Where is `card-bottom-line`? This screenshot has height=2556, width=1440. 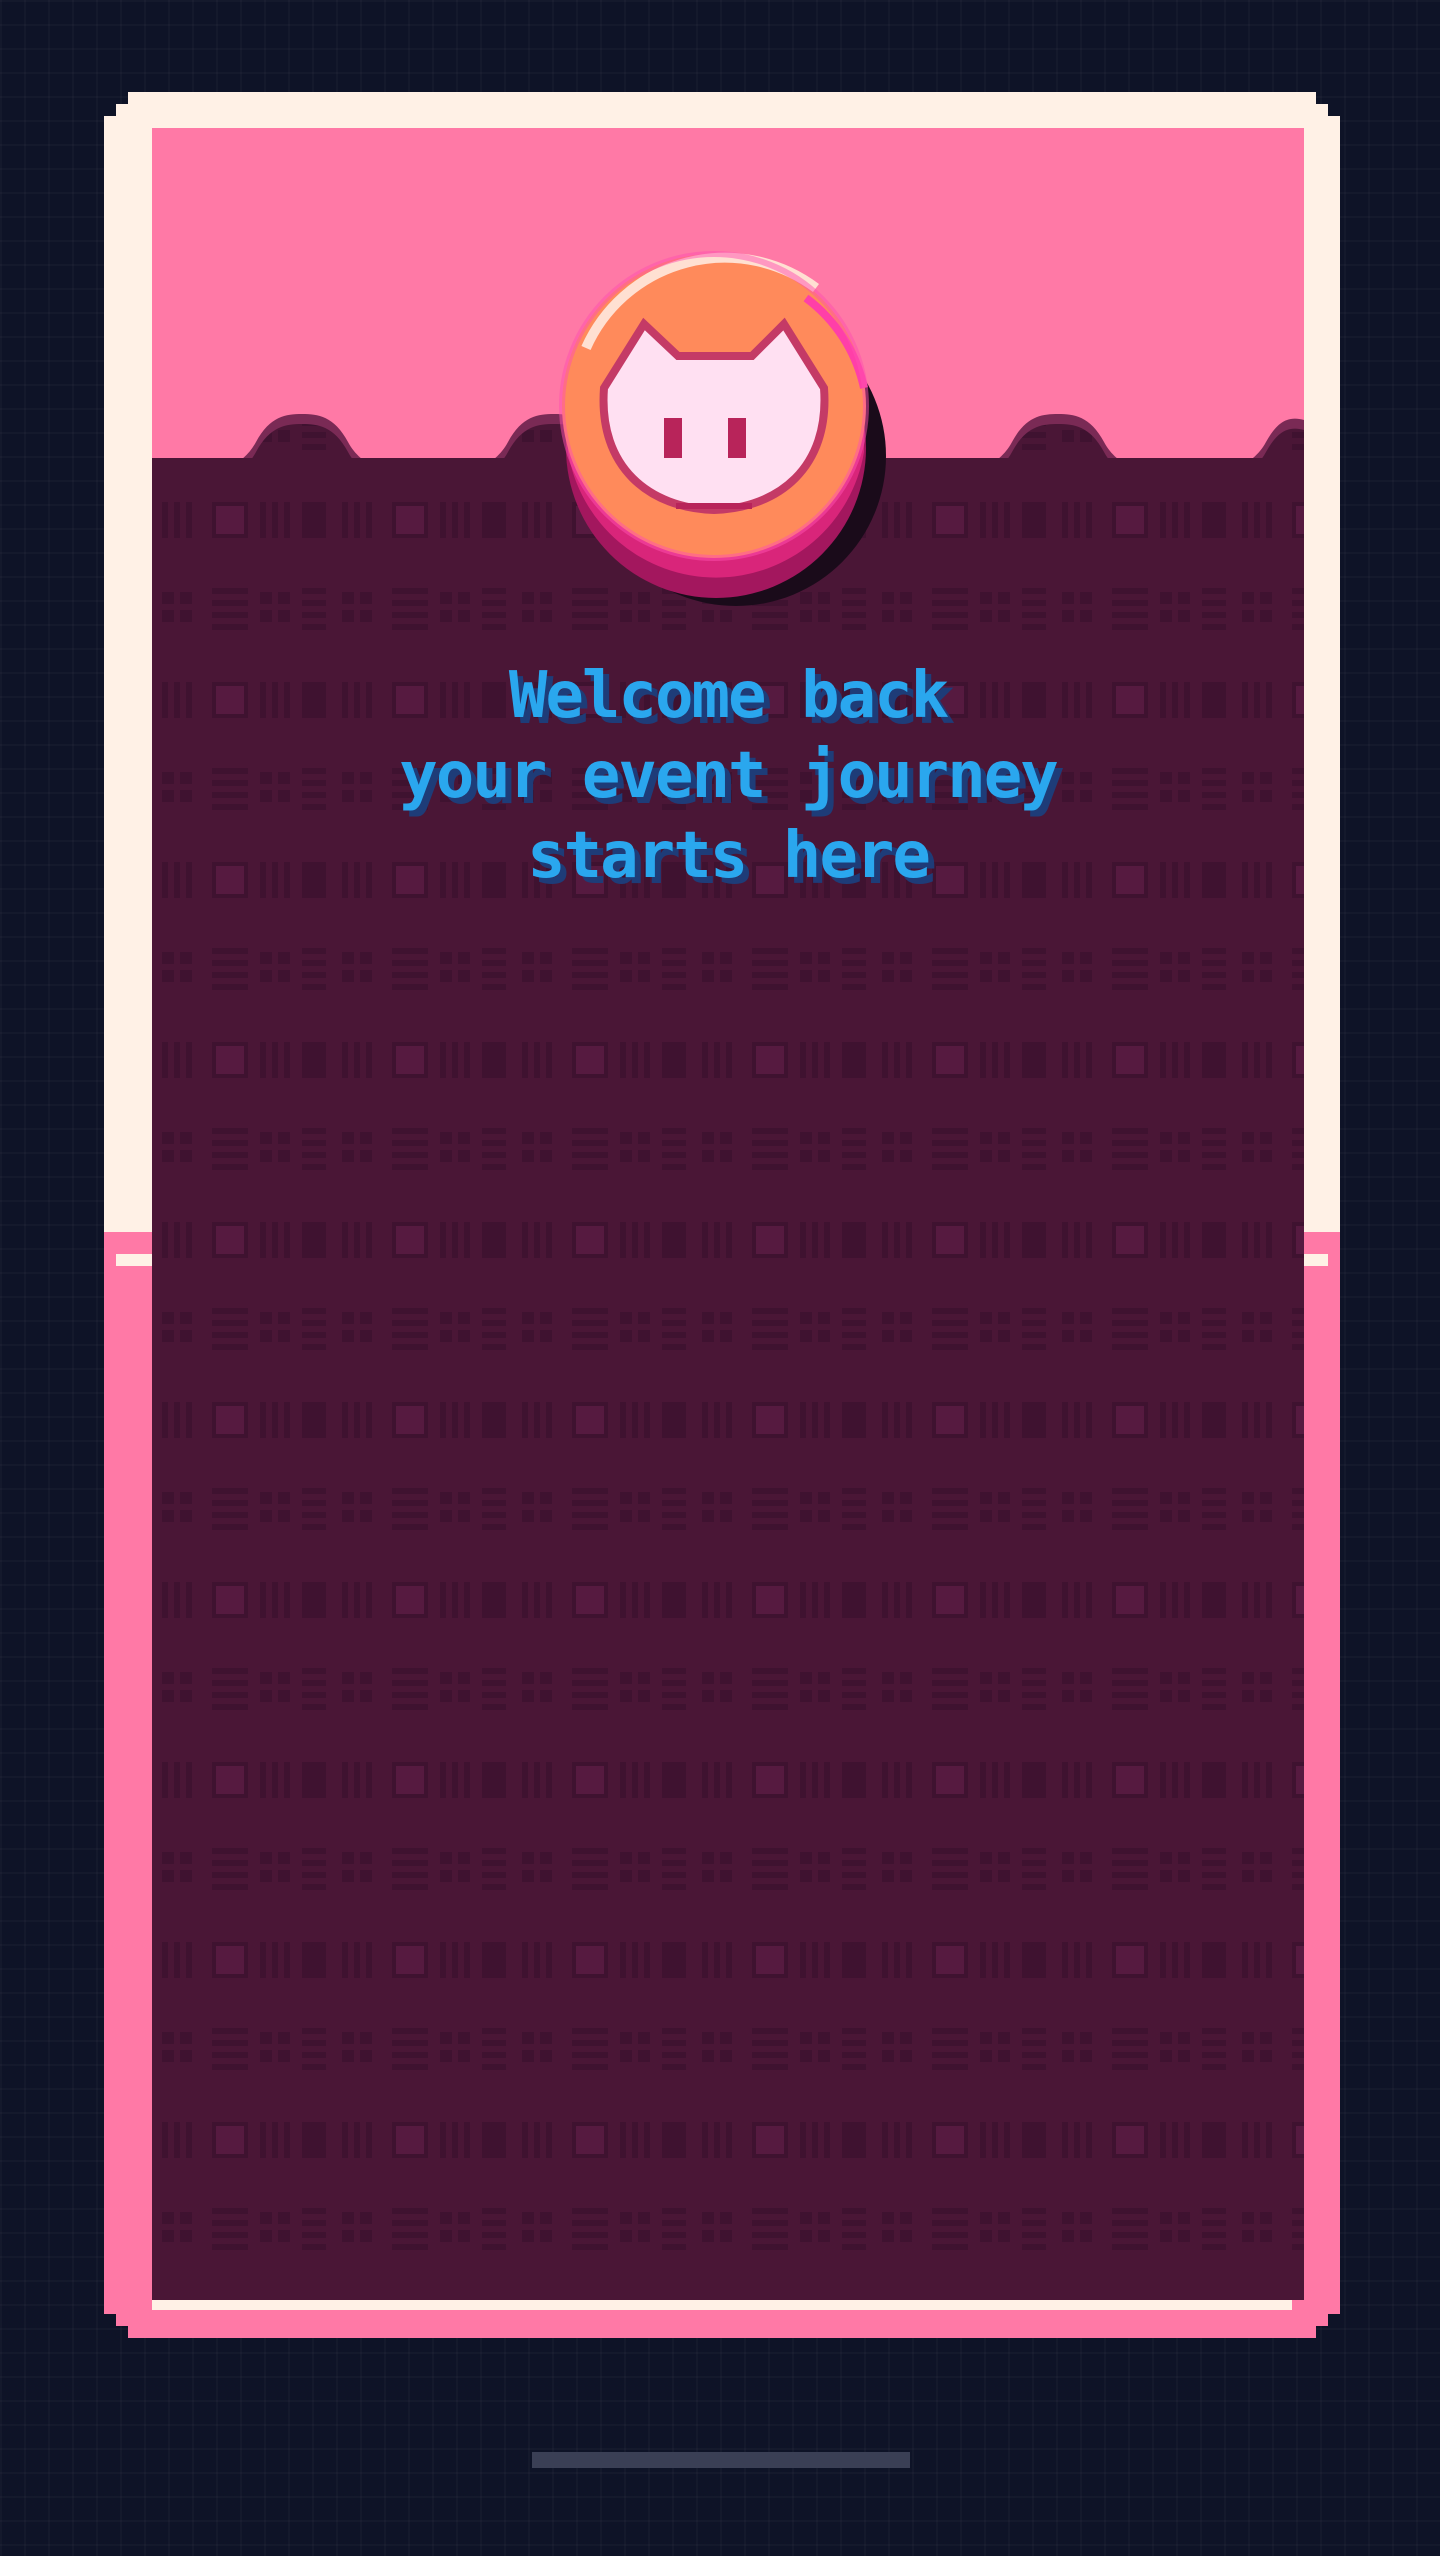 card-bottom-line is located at coordinates (722, 2305).